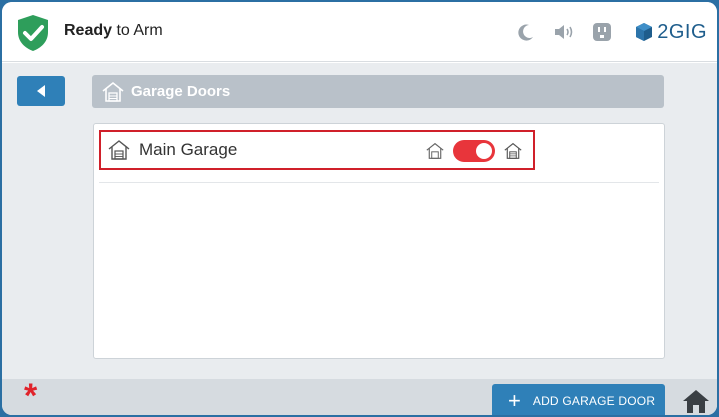  I want to click on asterisk-menu-icon: *, so click(30, 396).